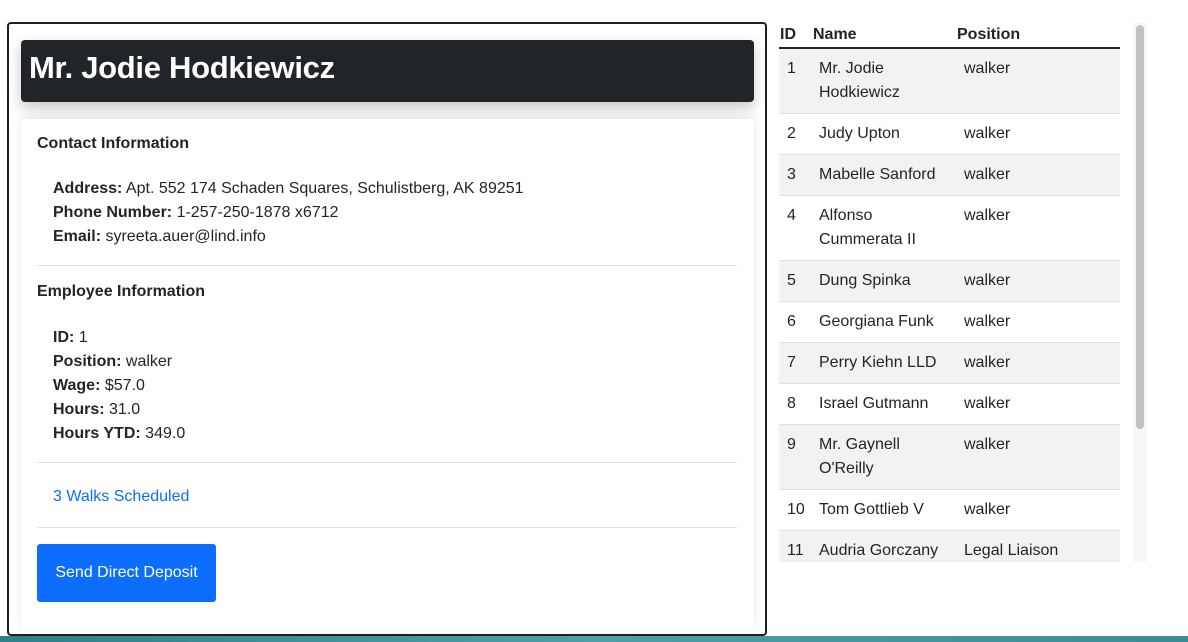 The width and height of the screenshot is (1188, 642). Describe the element at coordinates (796, 36) in the screenshot. I see `column-header-id: ID` at that location.